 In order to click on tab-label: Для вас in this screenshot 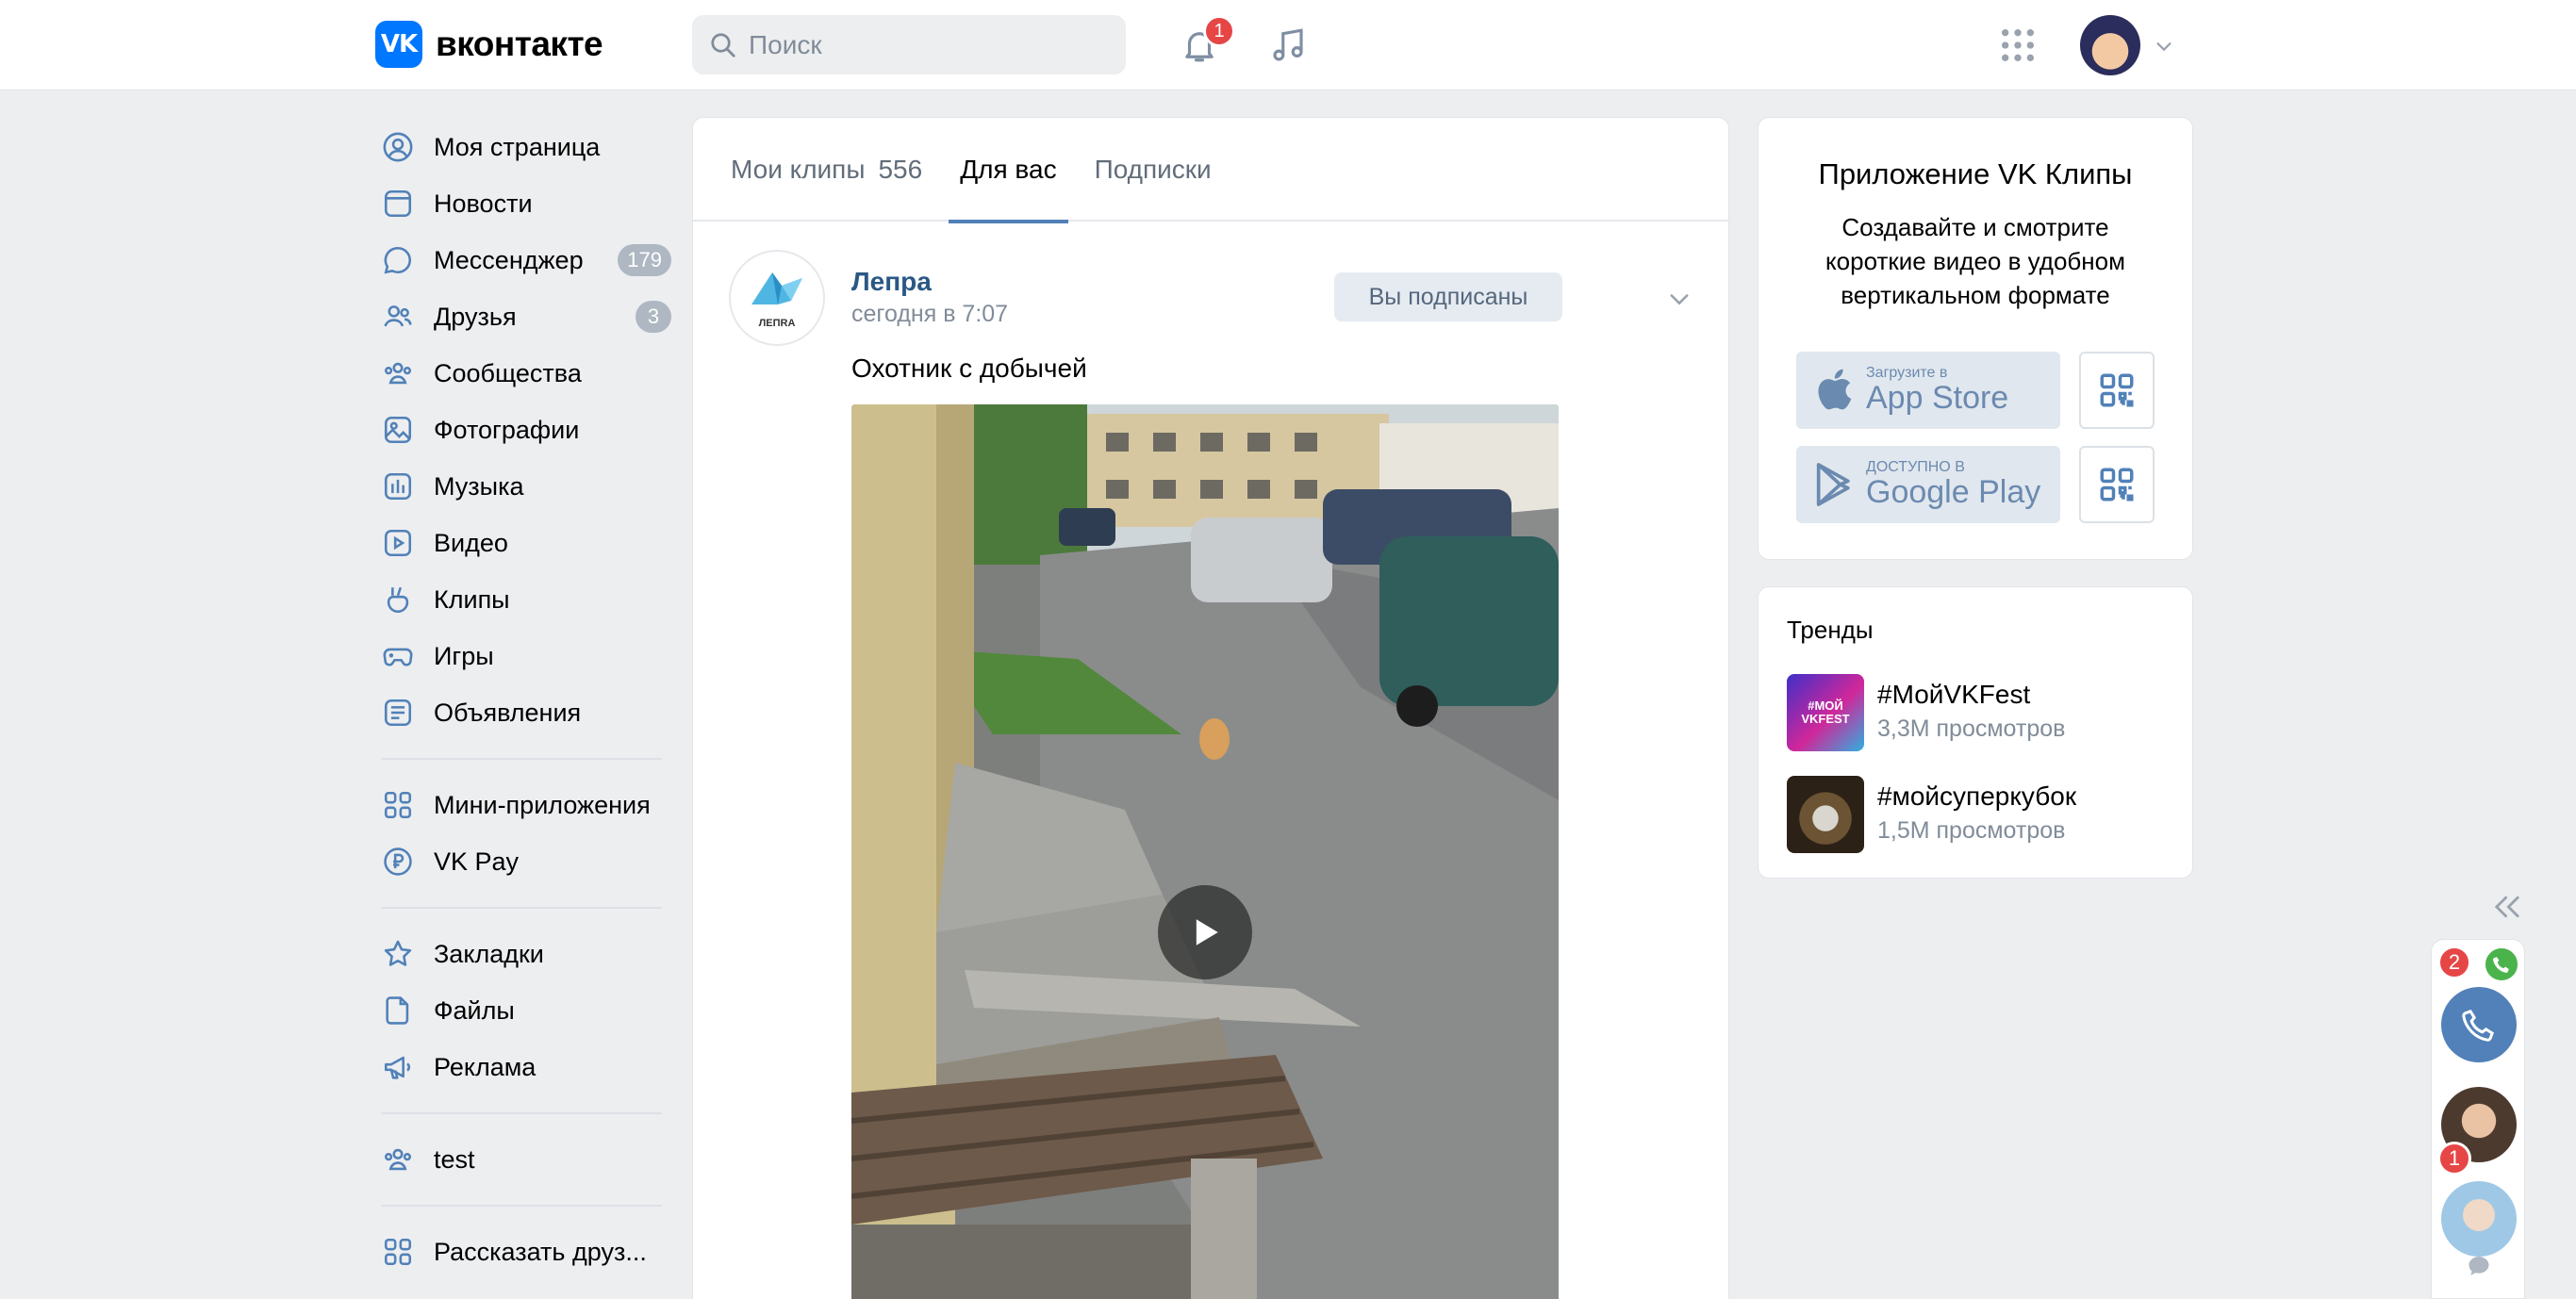, I will do `click(1008, 169)`.